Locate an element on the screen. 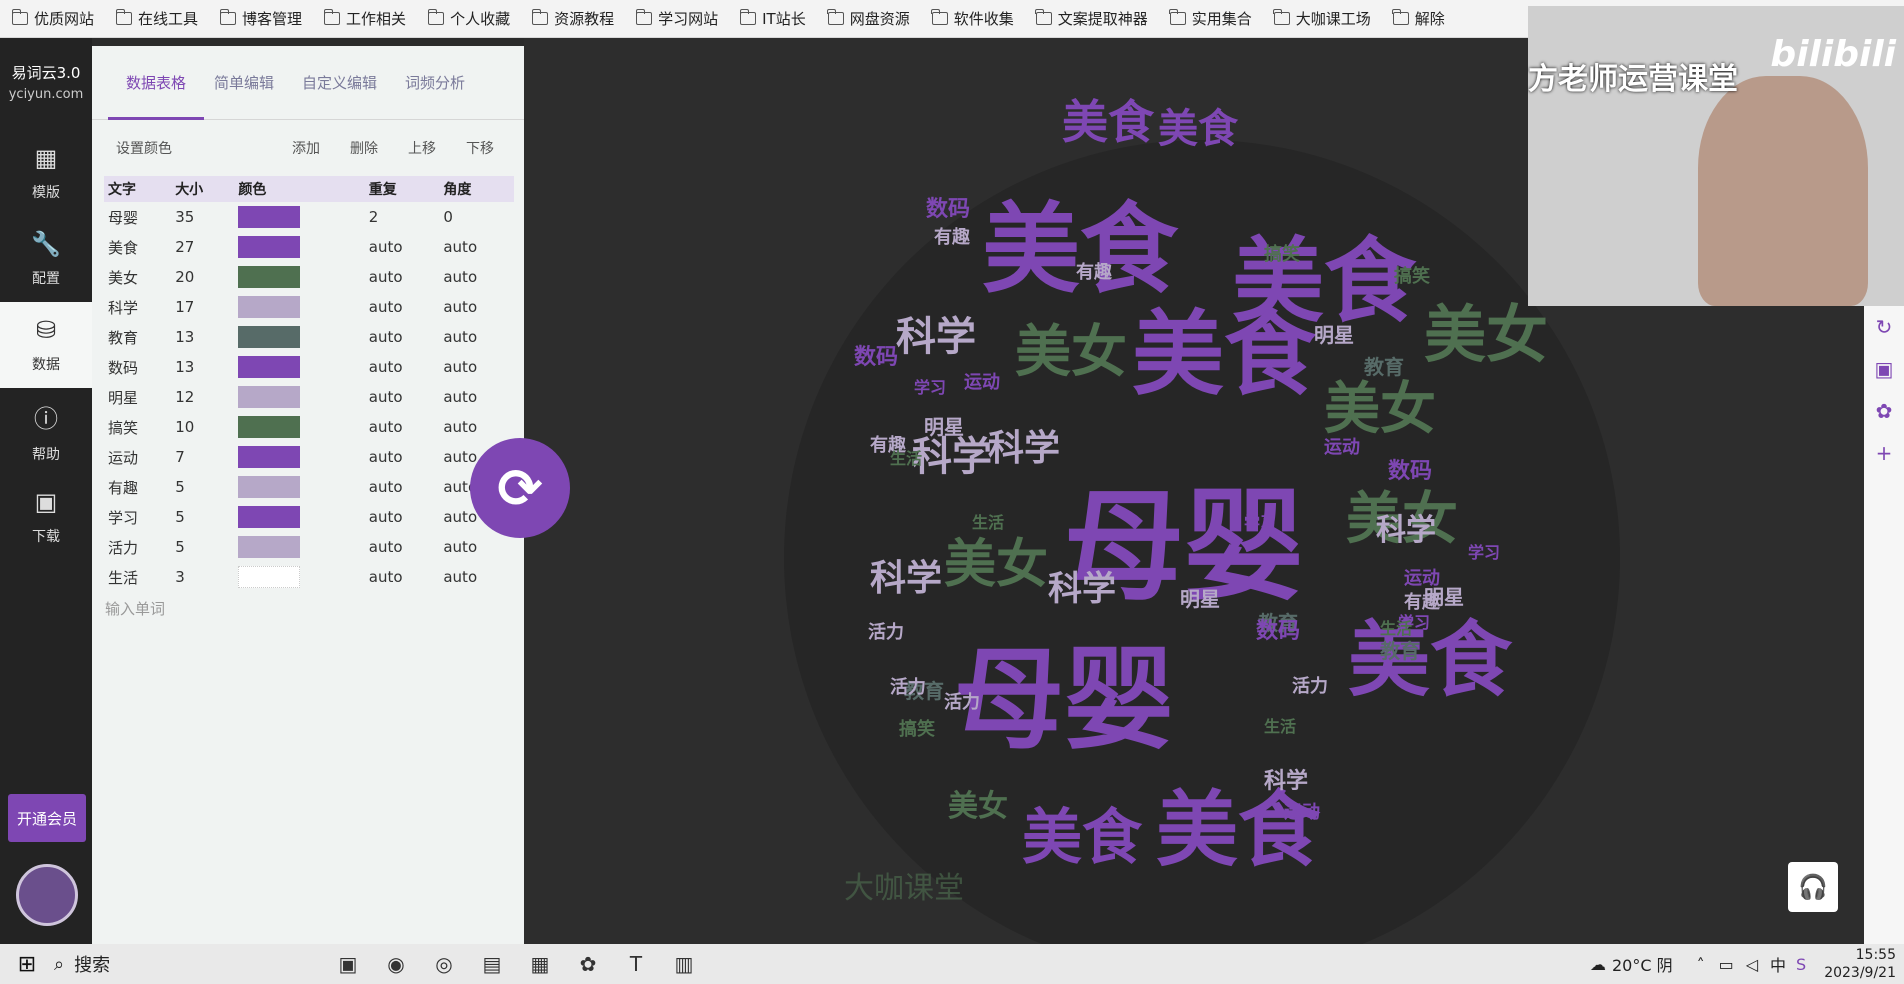 Image resolution: width=1904 pixels, height=984 pixels. cell-word: 明星 is located at coordinates (137, 397).